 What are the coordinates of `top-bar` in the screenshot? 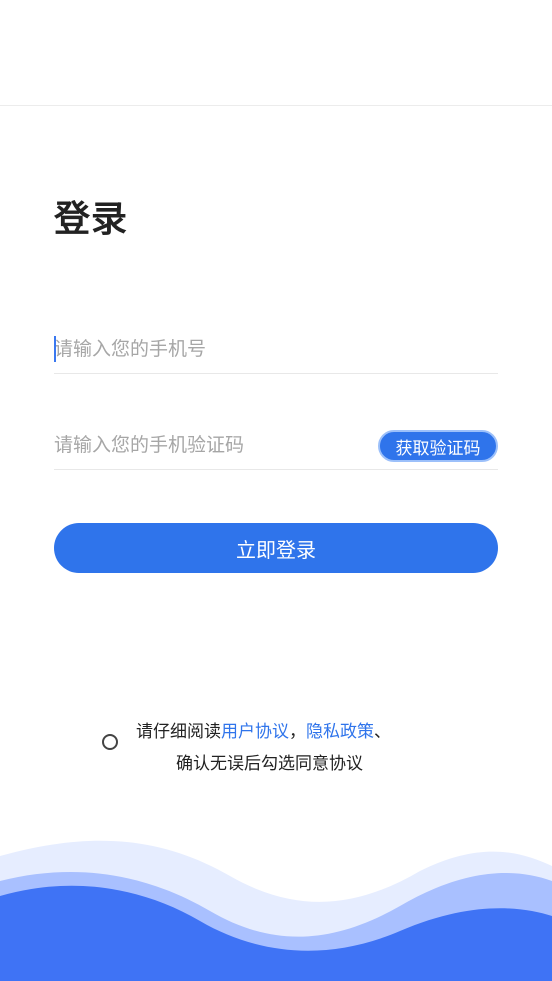 It's located at (276, 53).